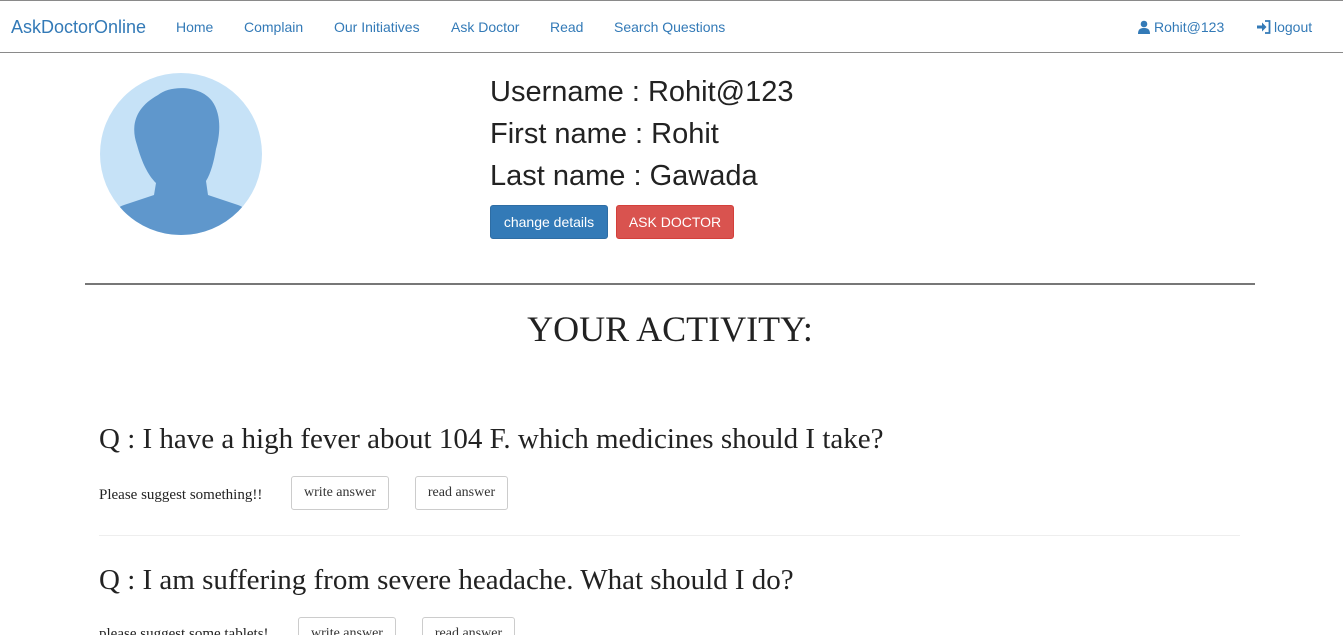 This screenshot has width=1343, height=635. What do you see at coordinates (273, 27) in the screenshot?
I see `nav-complain: Complain` at bounding box center [273, 27].